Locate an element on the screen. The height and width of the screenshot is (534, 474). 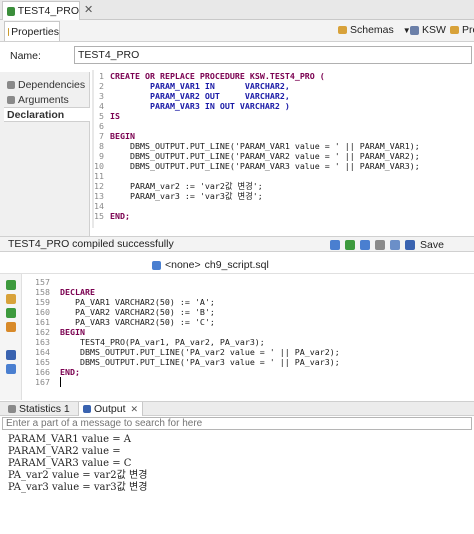
schemas-selector: Schemas ▼ is located at coordinates (374, 30).